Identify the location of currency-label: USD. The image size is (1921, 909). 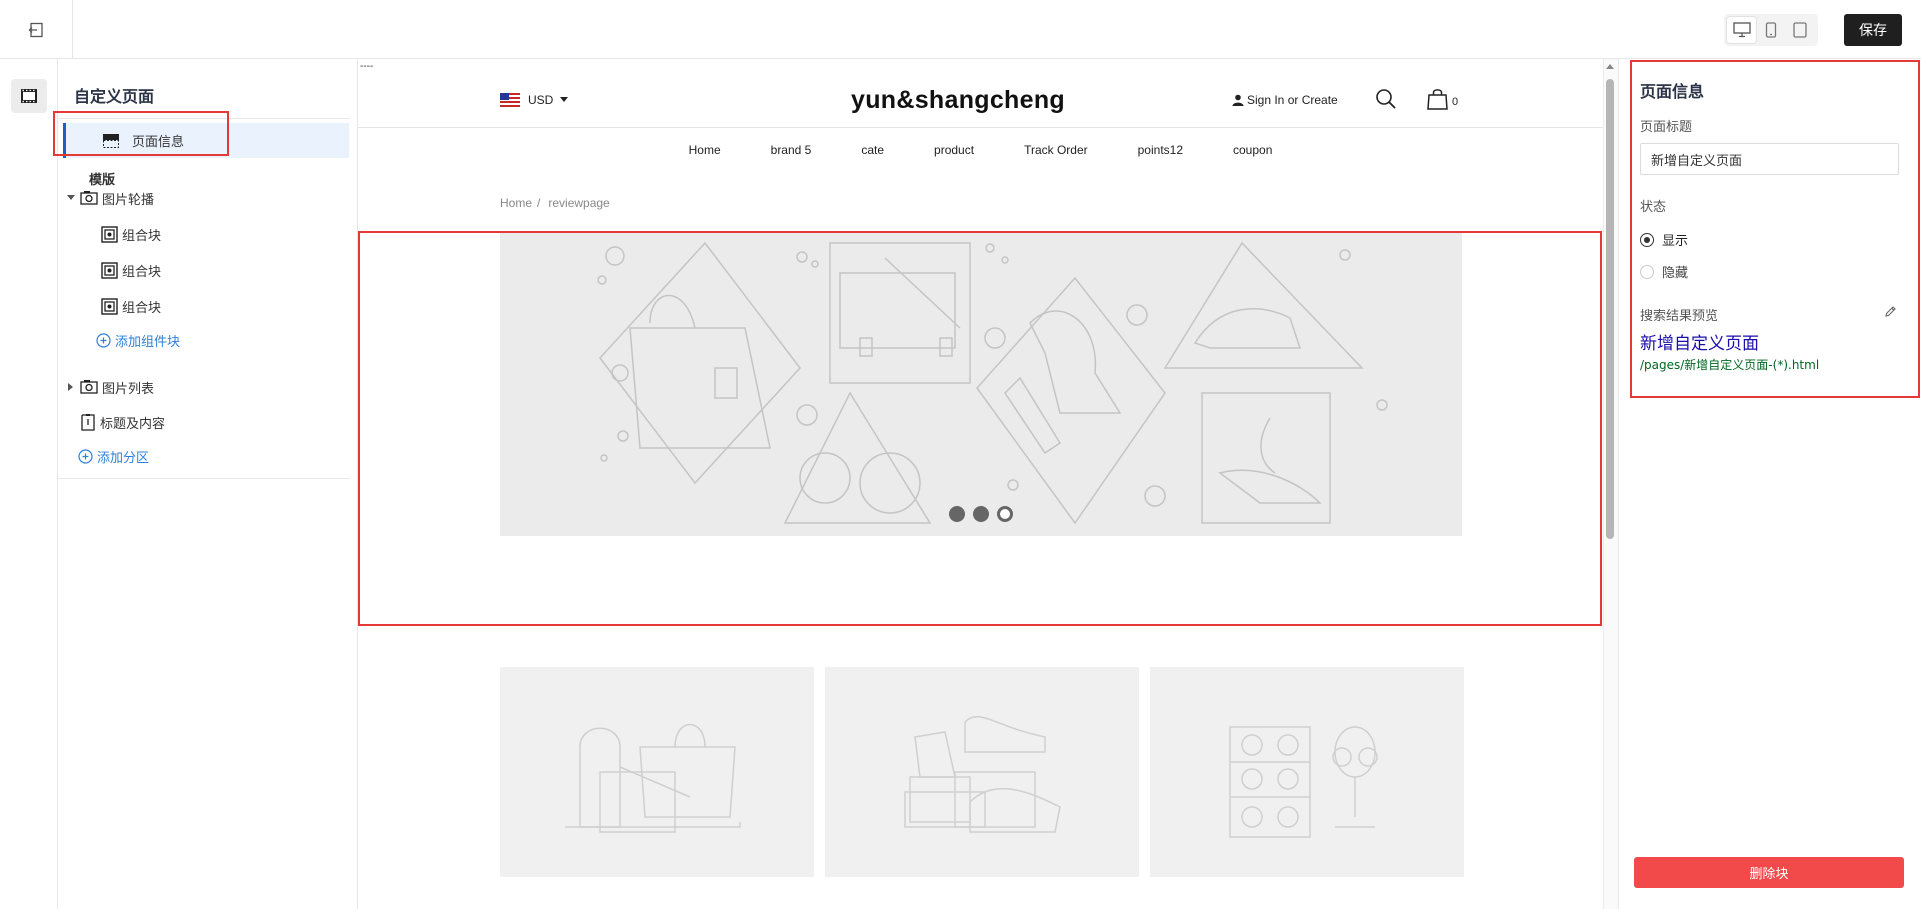
(541, 100).